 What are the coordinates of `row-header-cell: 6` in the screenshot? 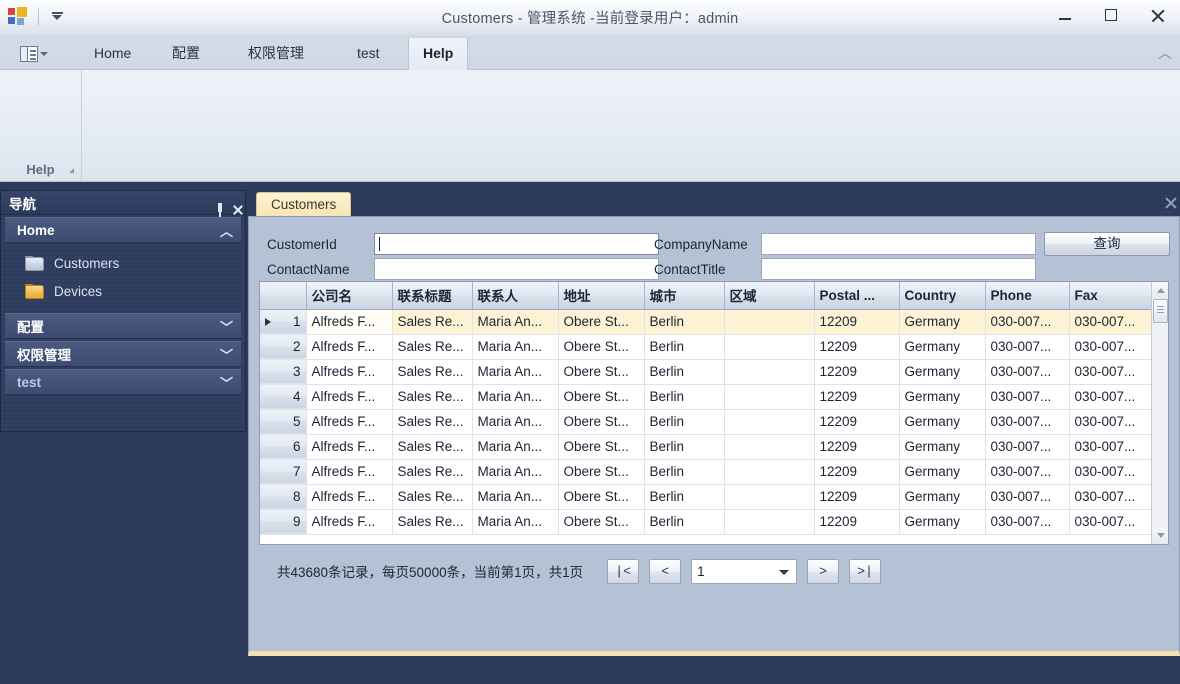 It's located at (283, 447).